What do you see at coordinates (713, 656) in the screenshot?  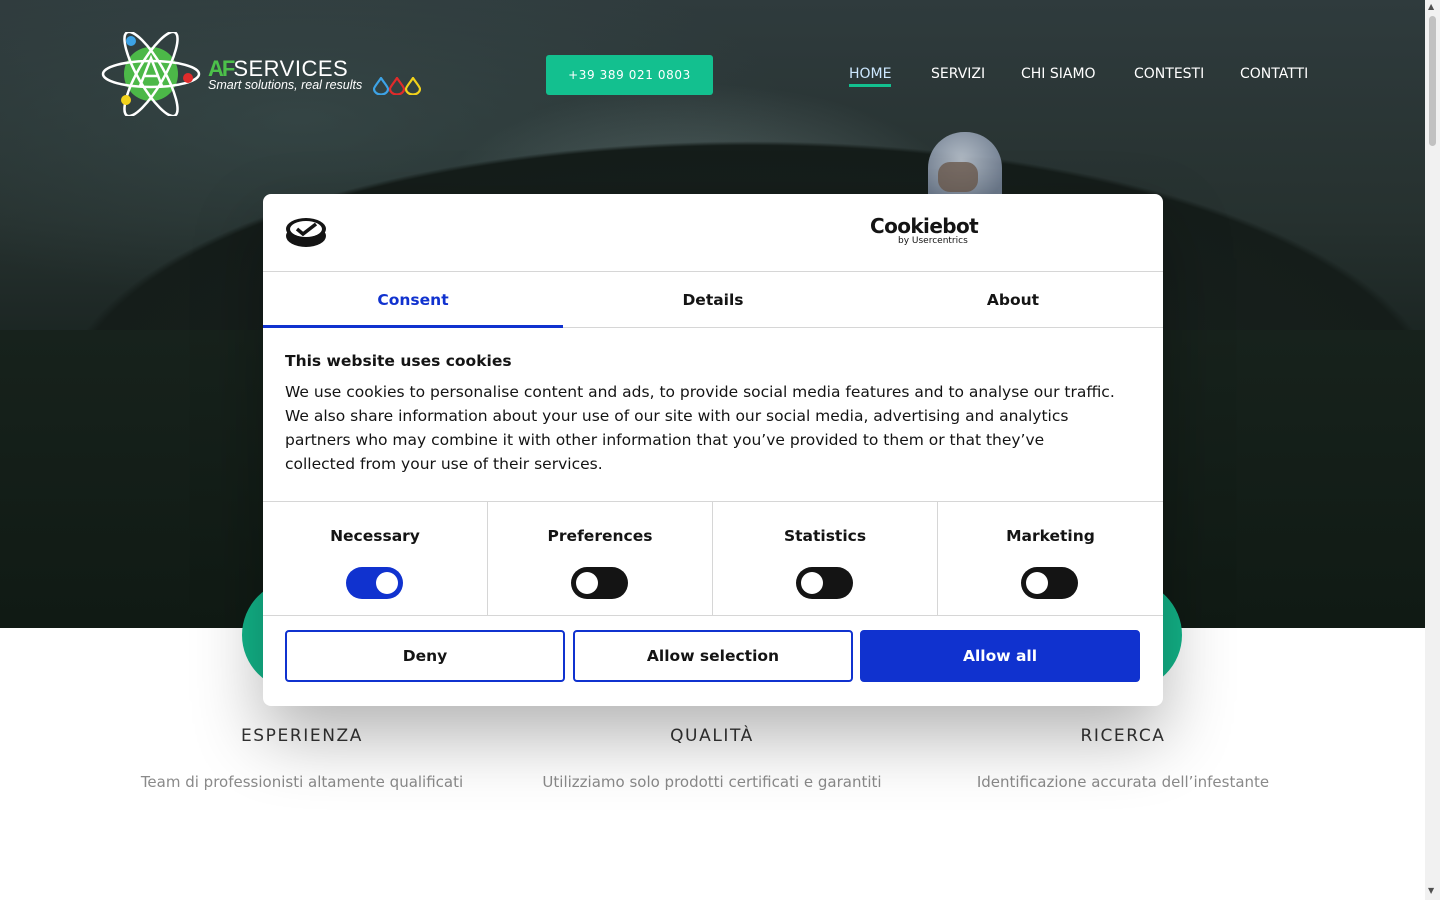 I see `allow-selection-button: Allow selection` at bounding box center [713, 656].